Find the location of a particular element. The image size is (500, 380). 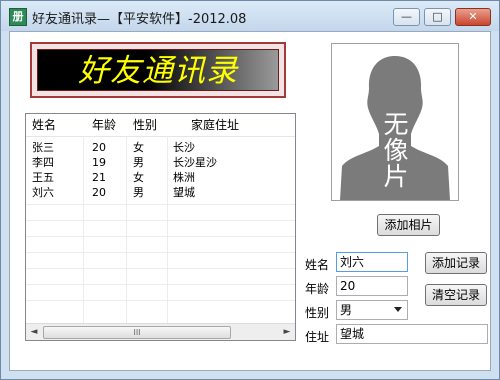

gender-select: 男 is located at coordinates (372, 310).